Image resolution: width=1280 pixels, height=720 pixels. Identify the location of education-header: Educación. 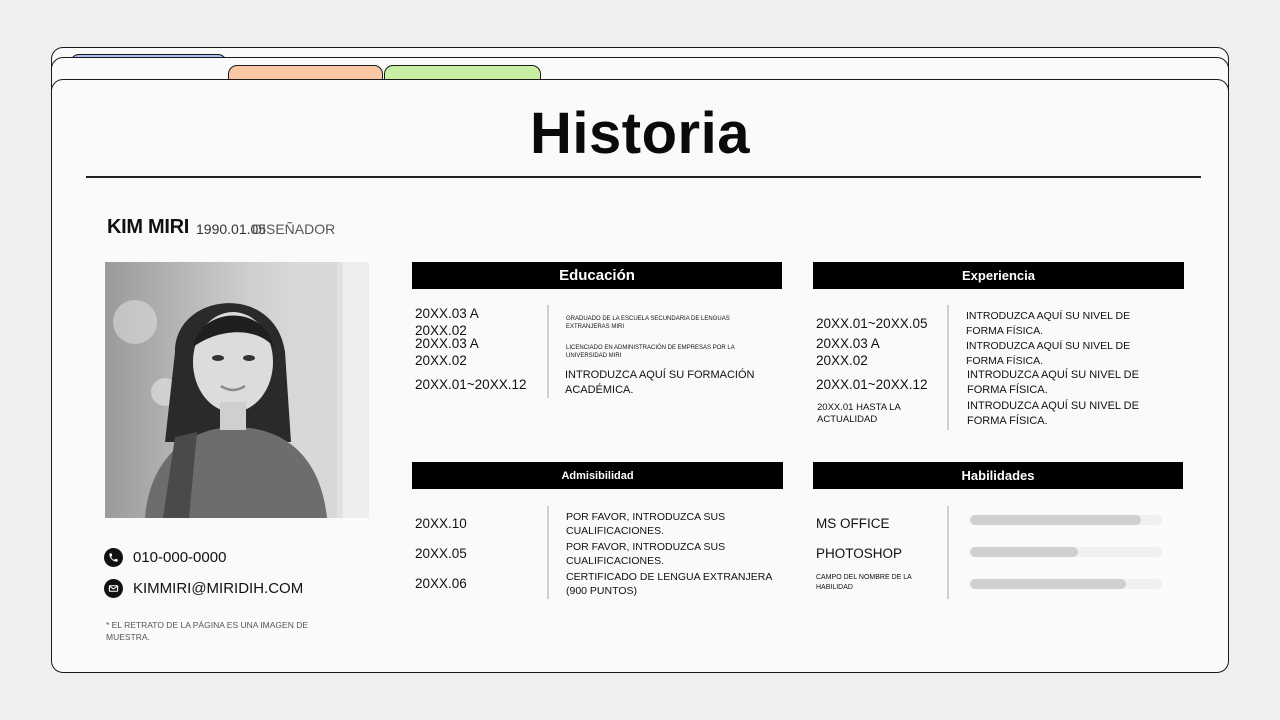
(597, 275).